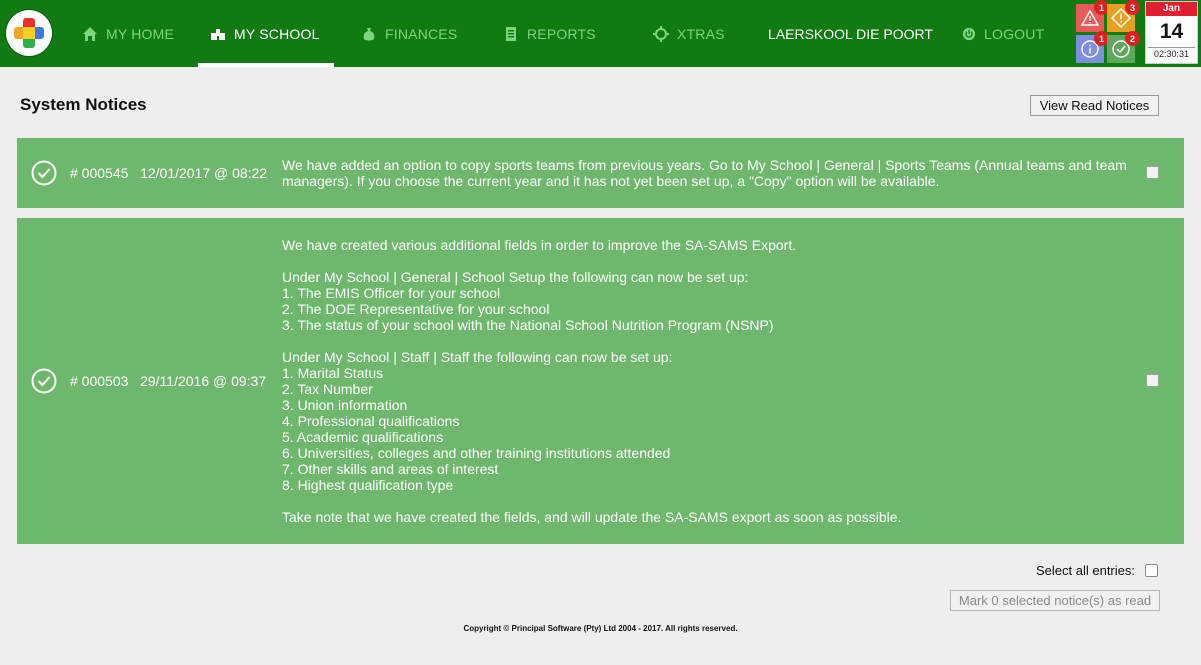 This screenshot has height=665, width=1201. Describe the element at coordinates (701, 33) in the screenshot. I see `nav-label: XTRAS` at that location.